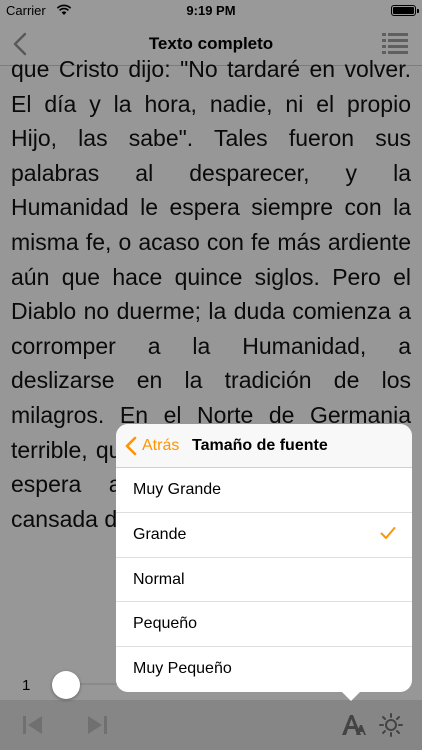 This screenshot has width=422, height=750. What do you see at coordinates (159, 579) in the screenshot?
I see `option-label: Normal` at bounding box center [159, 579].